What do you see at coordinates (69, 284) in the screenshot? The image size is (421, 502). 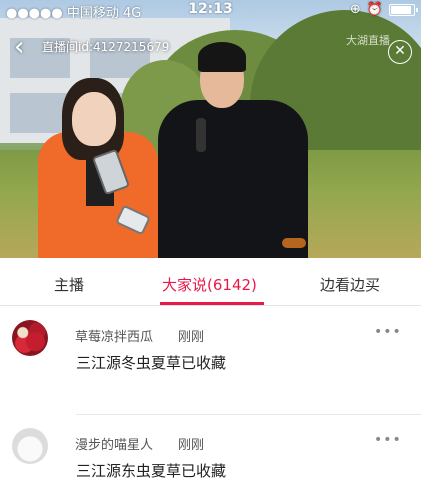 I see `tab-anchor: 主播` at bounding box center [69, 284].